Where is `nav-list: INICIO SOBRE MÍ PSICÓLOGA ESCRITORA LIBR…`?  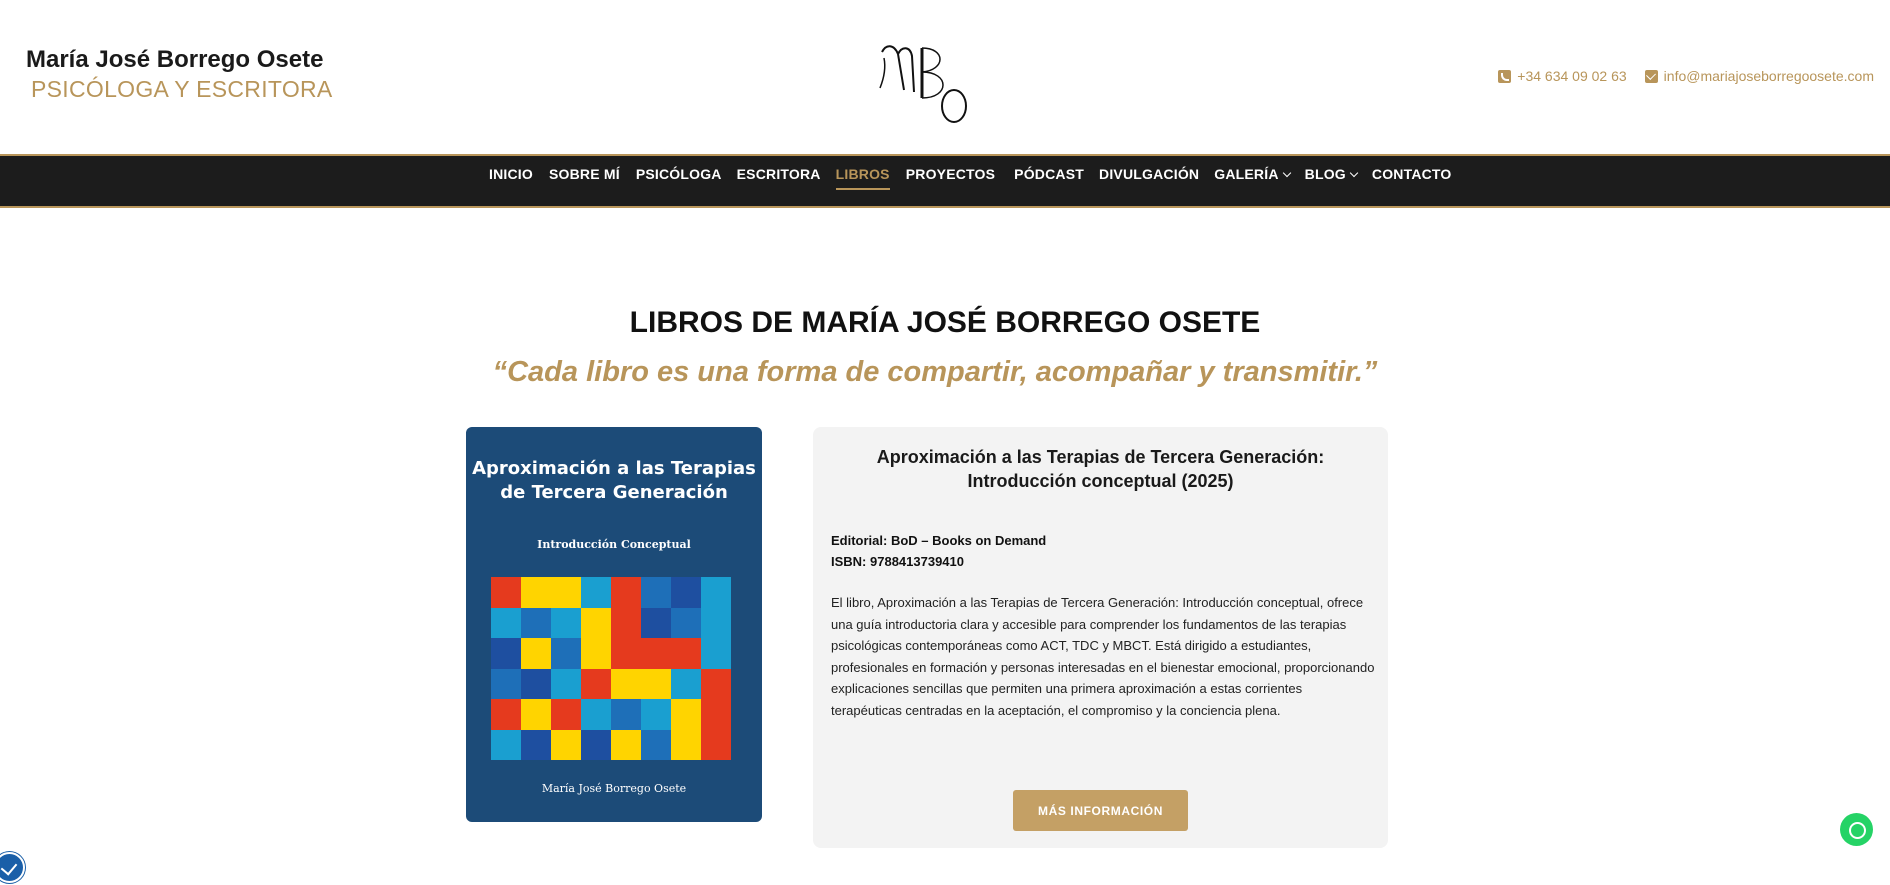
nav-list: INICIO SOBRE MÍ PSICÓLOGA ESCRITORA LIBR… is located at coordinates (970, 178).